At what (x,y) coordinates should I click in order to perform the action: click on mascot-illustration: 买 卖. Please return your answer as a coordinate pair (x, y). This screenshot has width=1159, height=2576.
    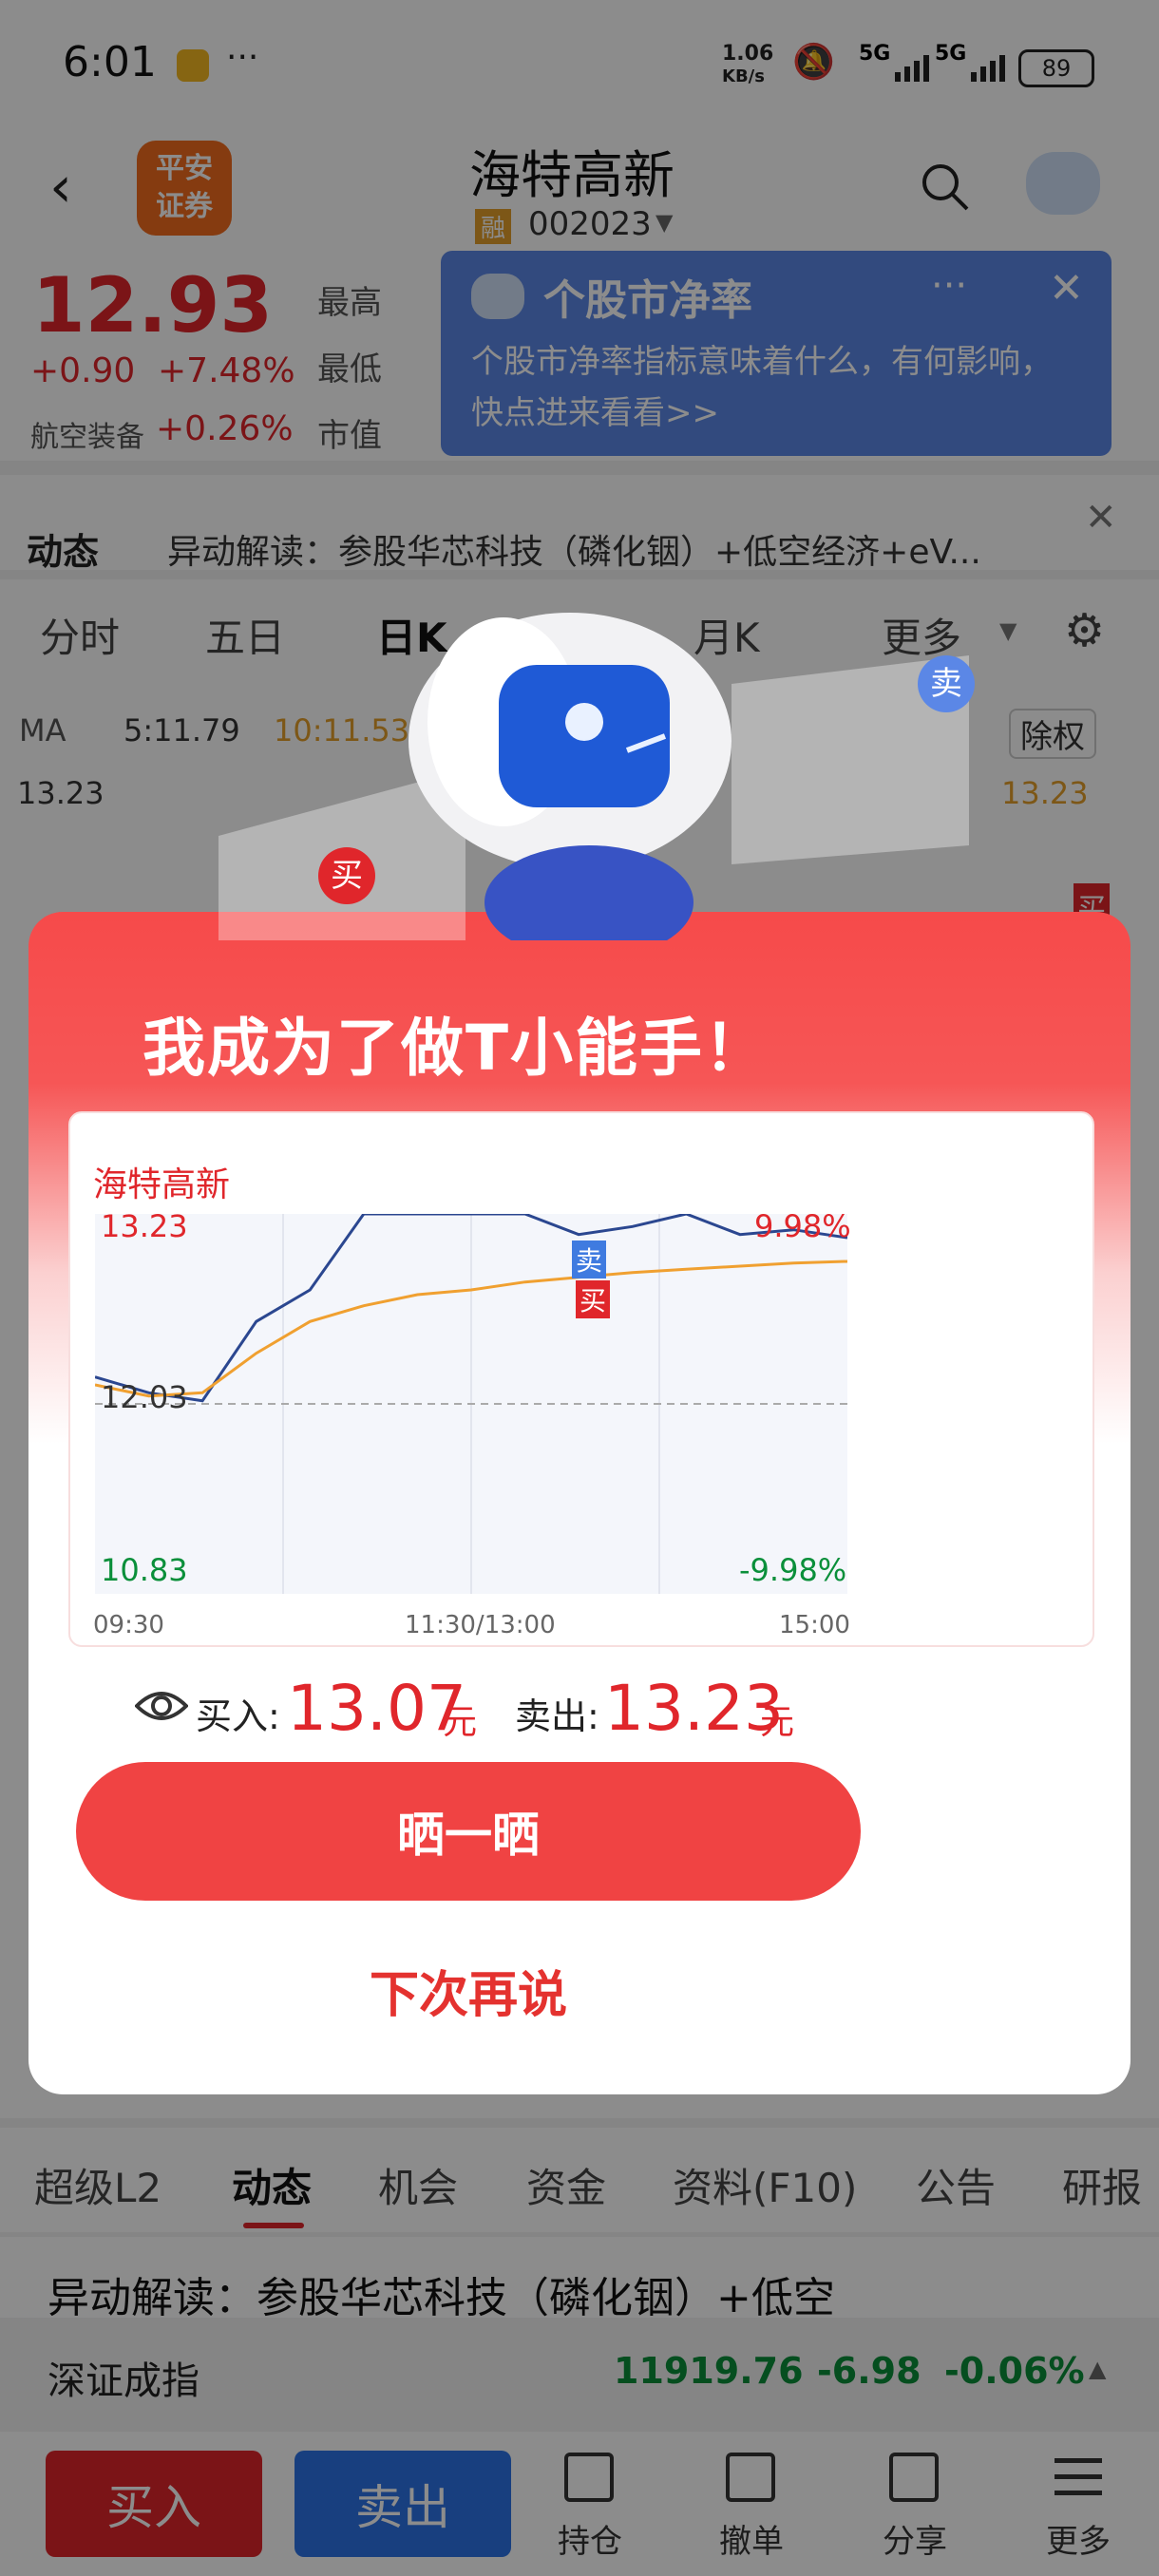
    Looking at the image, I should click on (598, 778).